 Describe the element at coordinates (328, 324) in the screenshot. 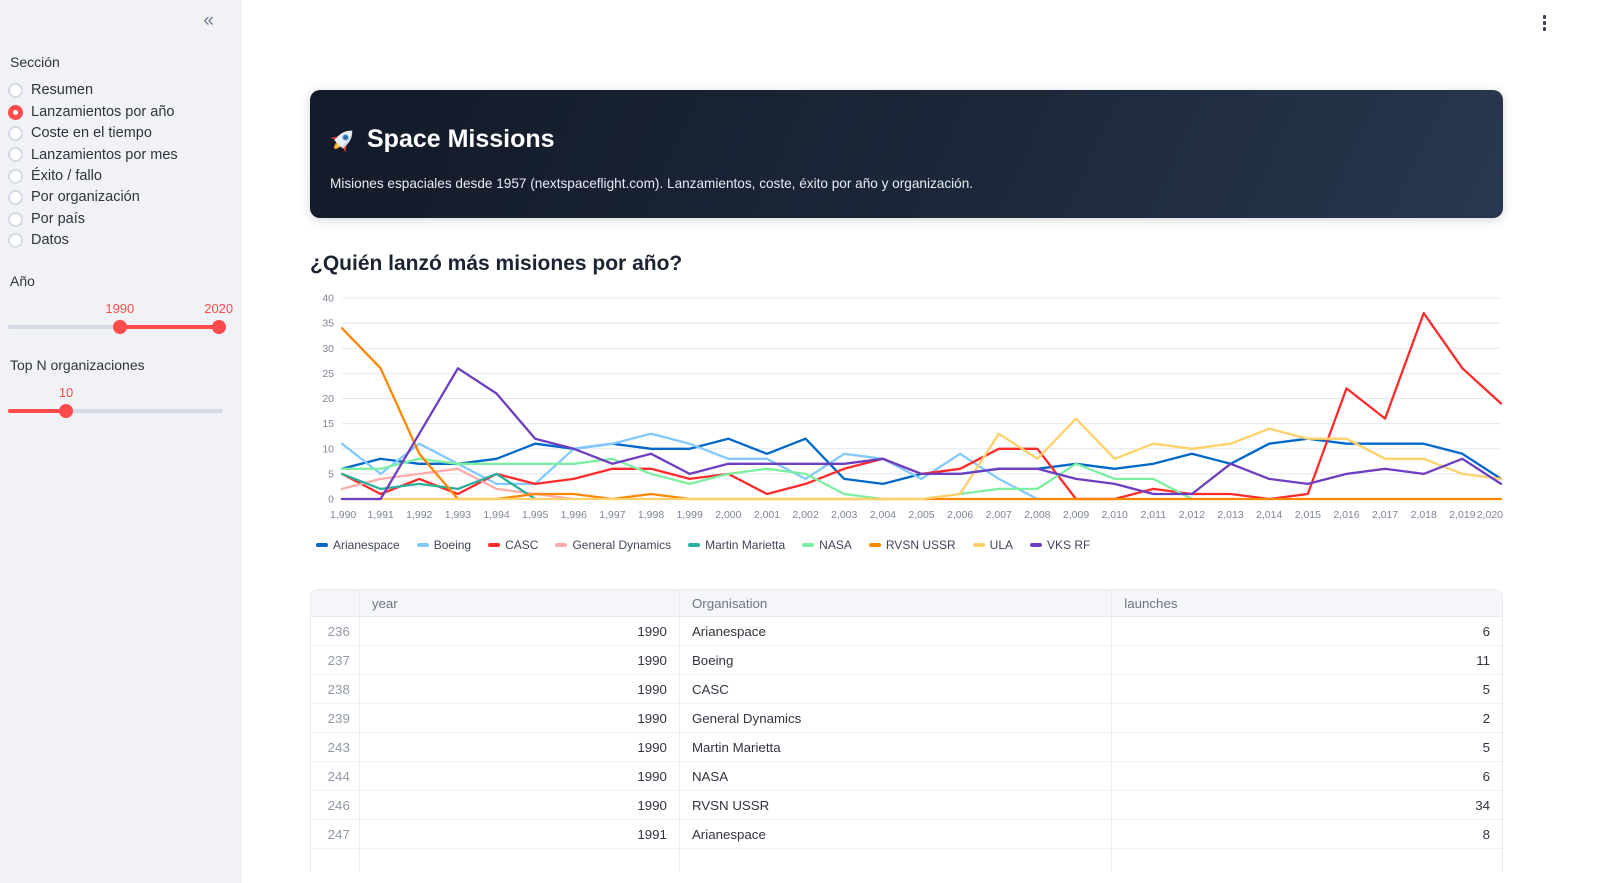

I see `svg-text: 35` at that location.